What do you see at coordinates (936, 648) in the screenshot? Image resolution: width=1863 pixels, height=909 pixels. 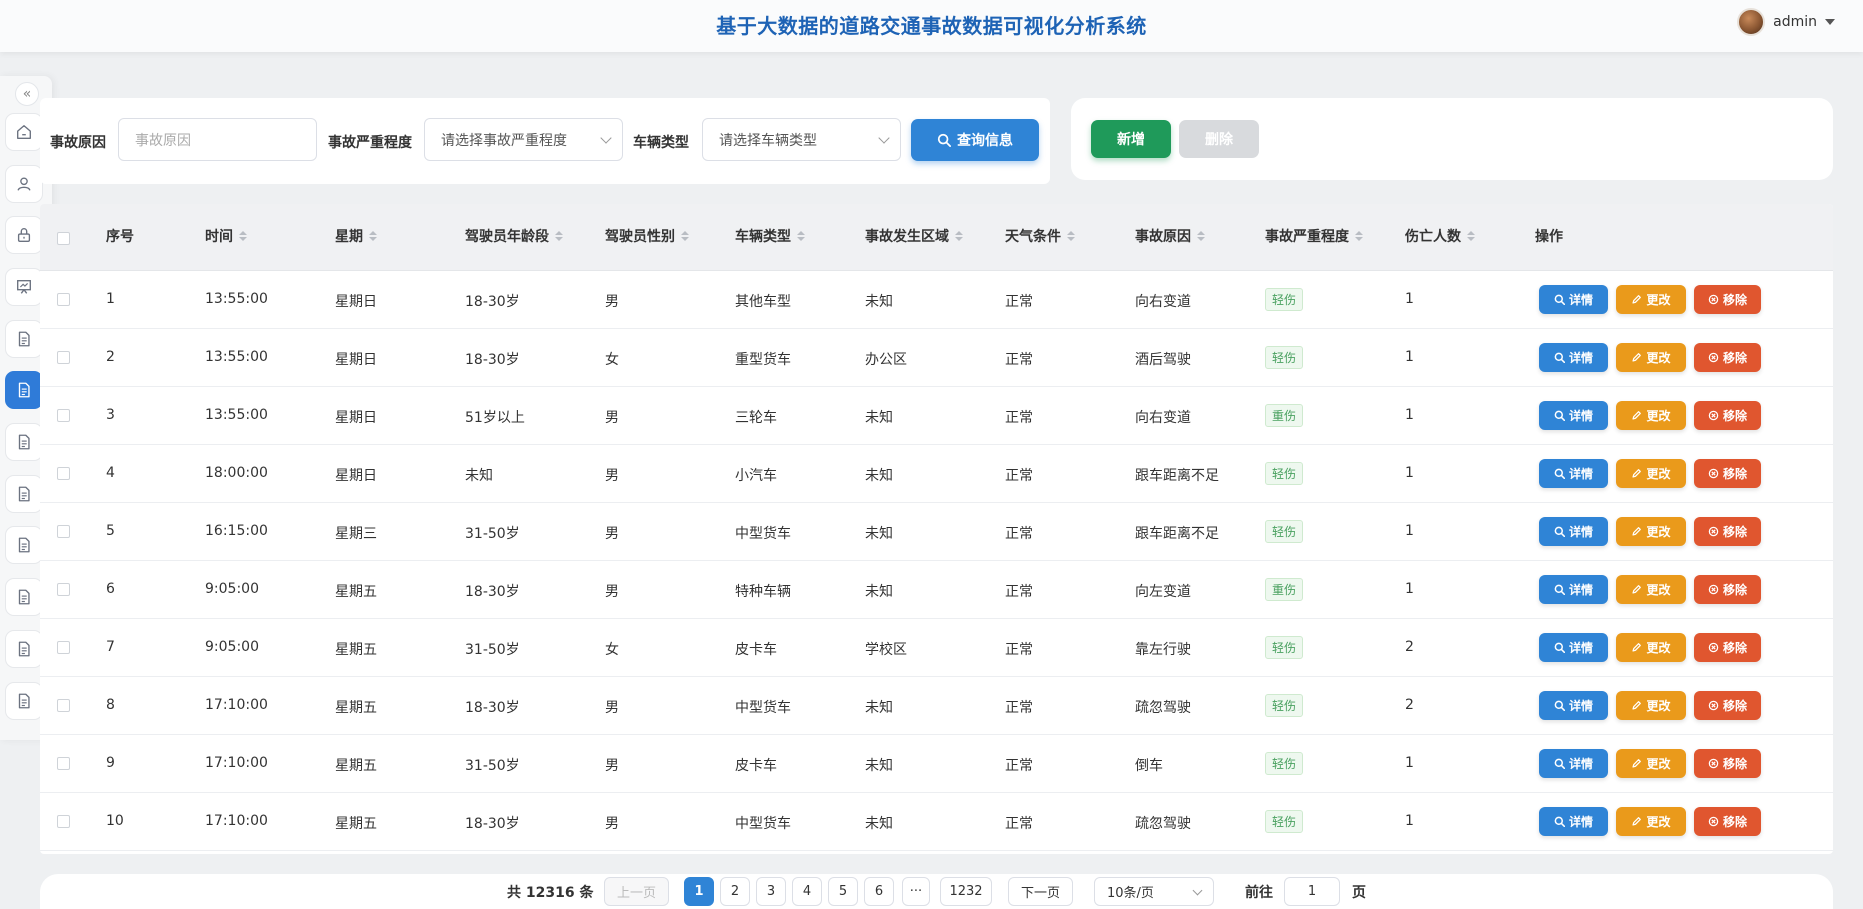 I see `table-row: 7 9:05:00 星期五 31-50岁 女 皮卡车 学校区 正常 靠左行驶 轻伤 2 详情 更改 移除` at bounding box center [936, 648].